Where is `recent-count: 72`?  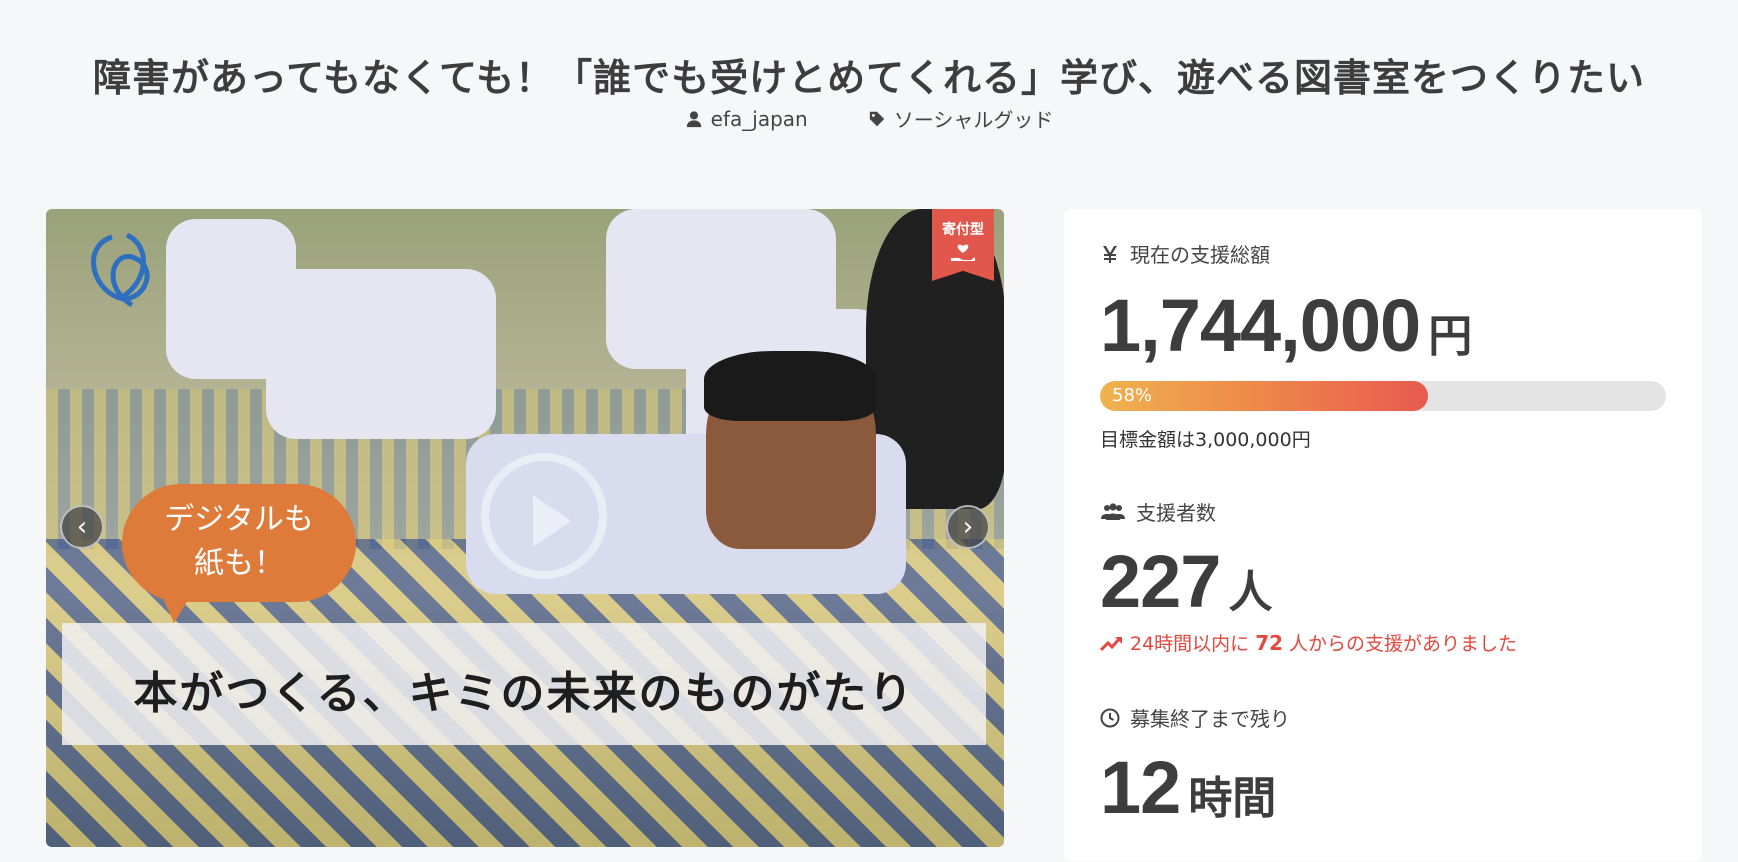 recent-count: 72 is located at coordinates (1269, 642).